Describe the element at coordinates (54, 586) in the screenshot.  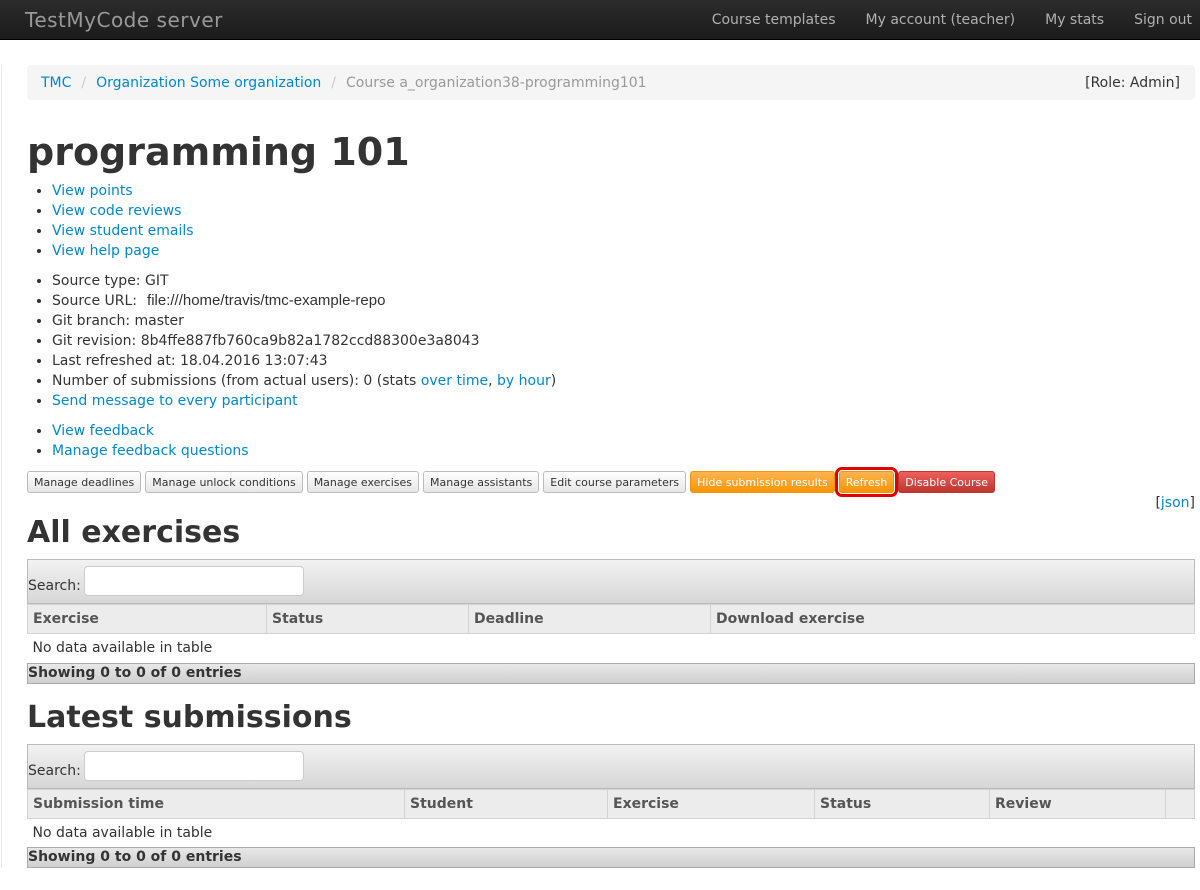
I see `exercises-search-label: Search:` at that location.